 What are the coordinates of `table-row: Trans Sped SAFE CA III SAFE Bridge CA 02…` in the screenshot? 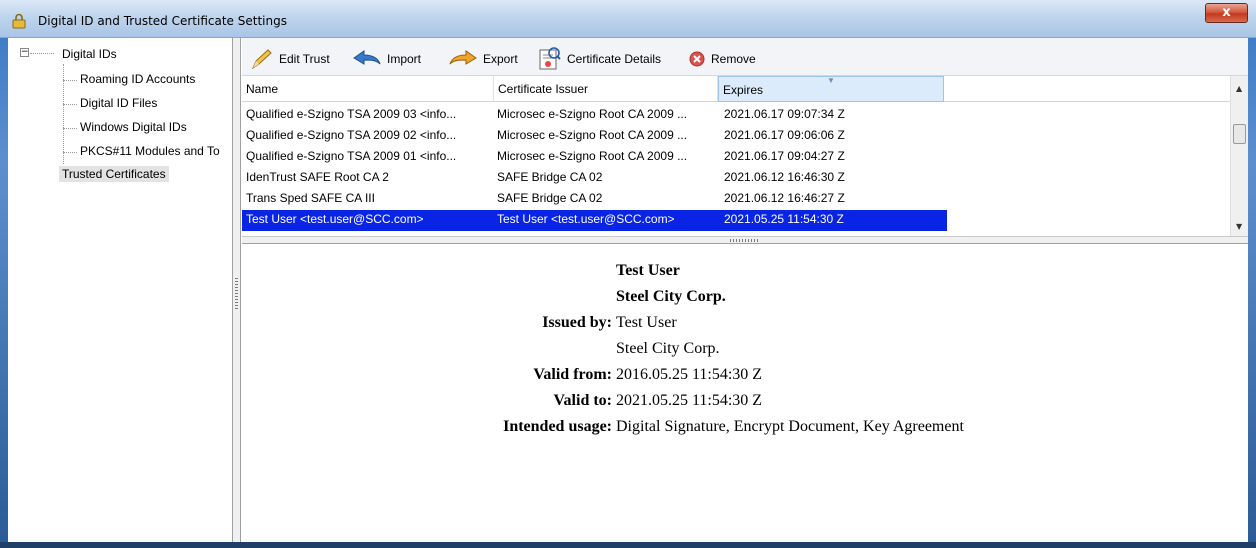 It's located at (594, 199).